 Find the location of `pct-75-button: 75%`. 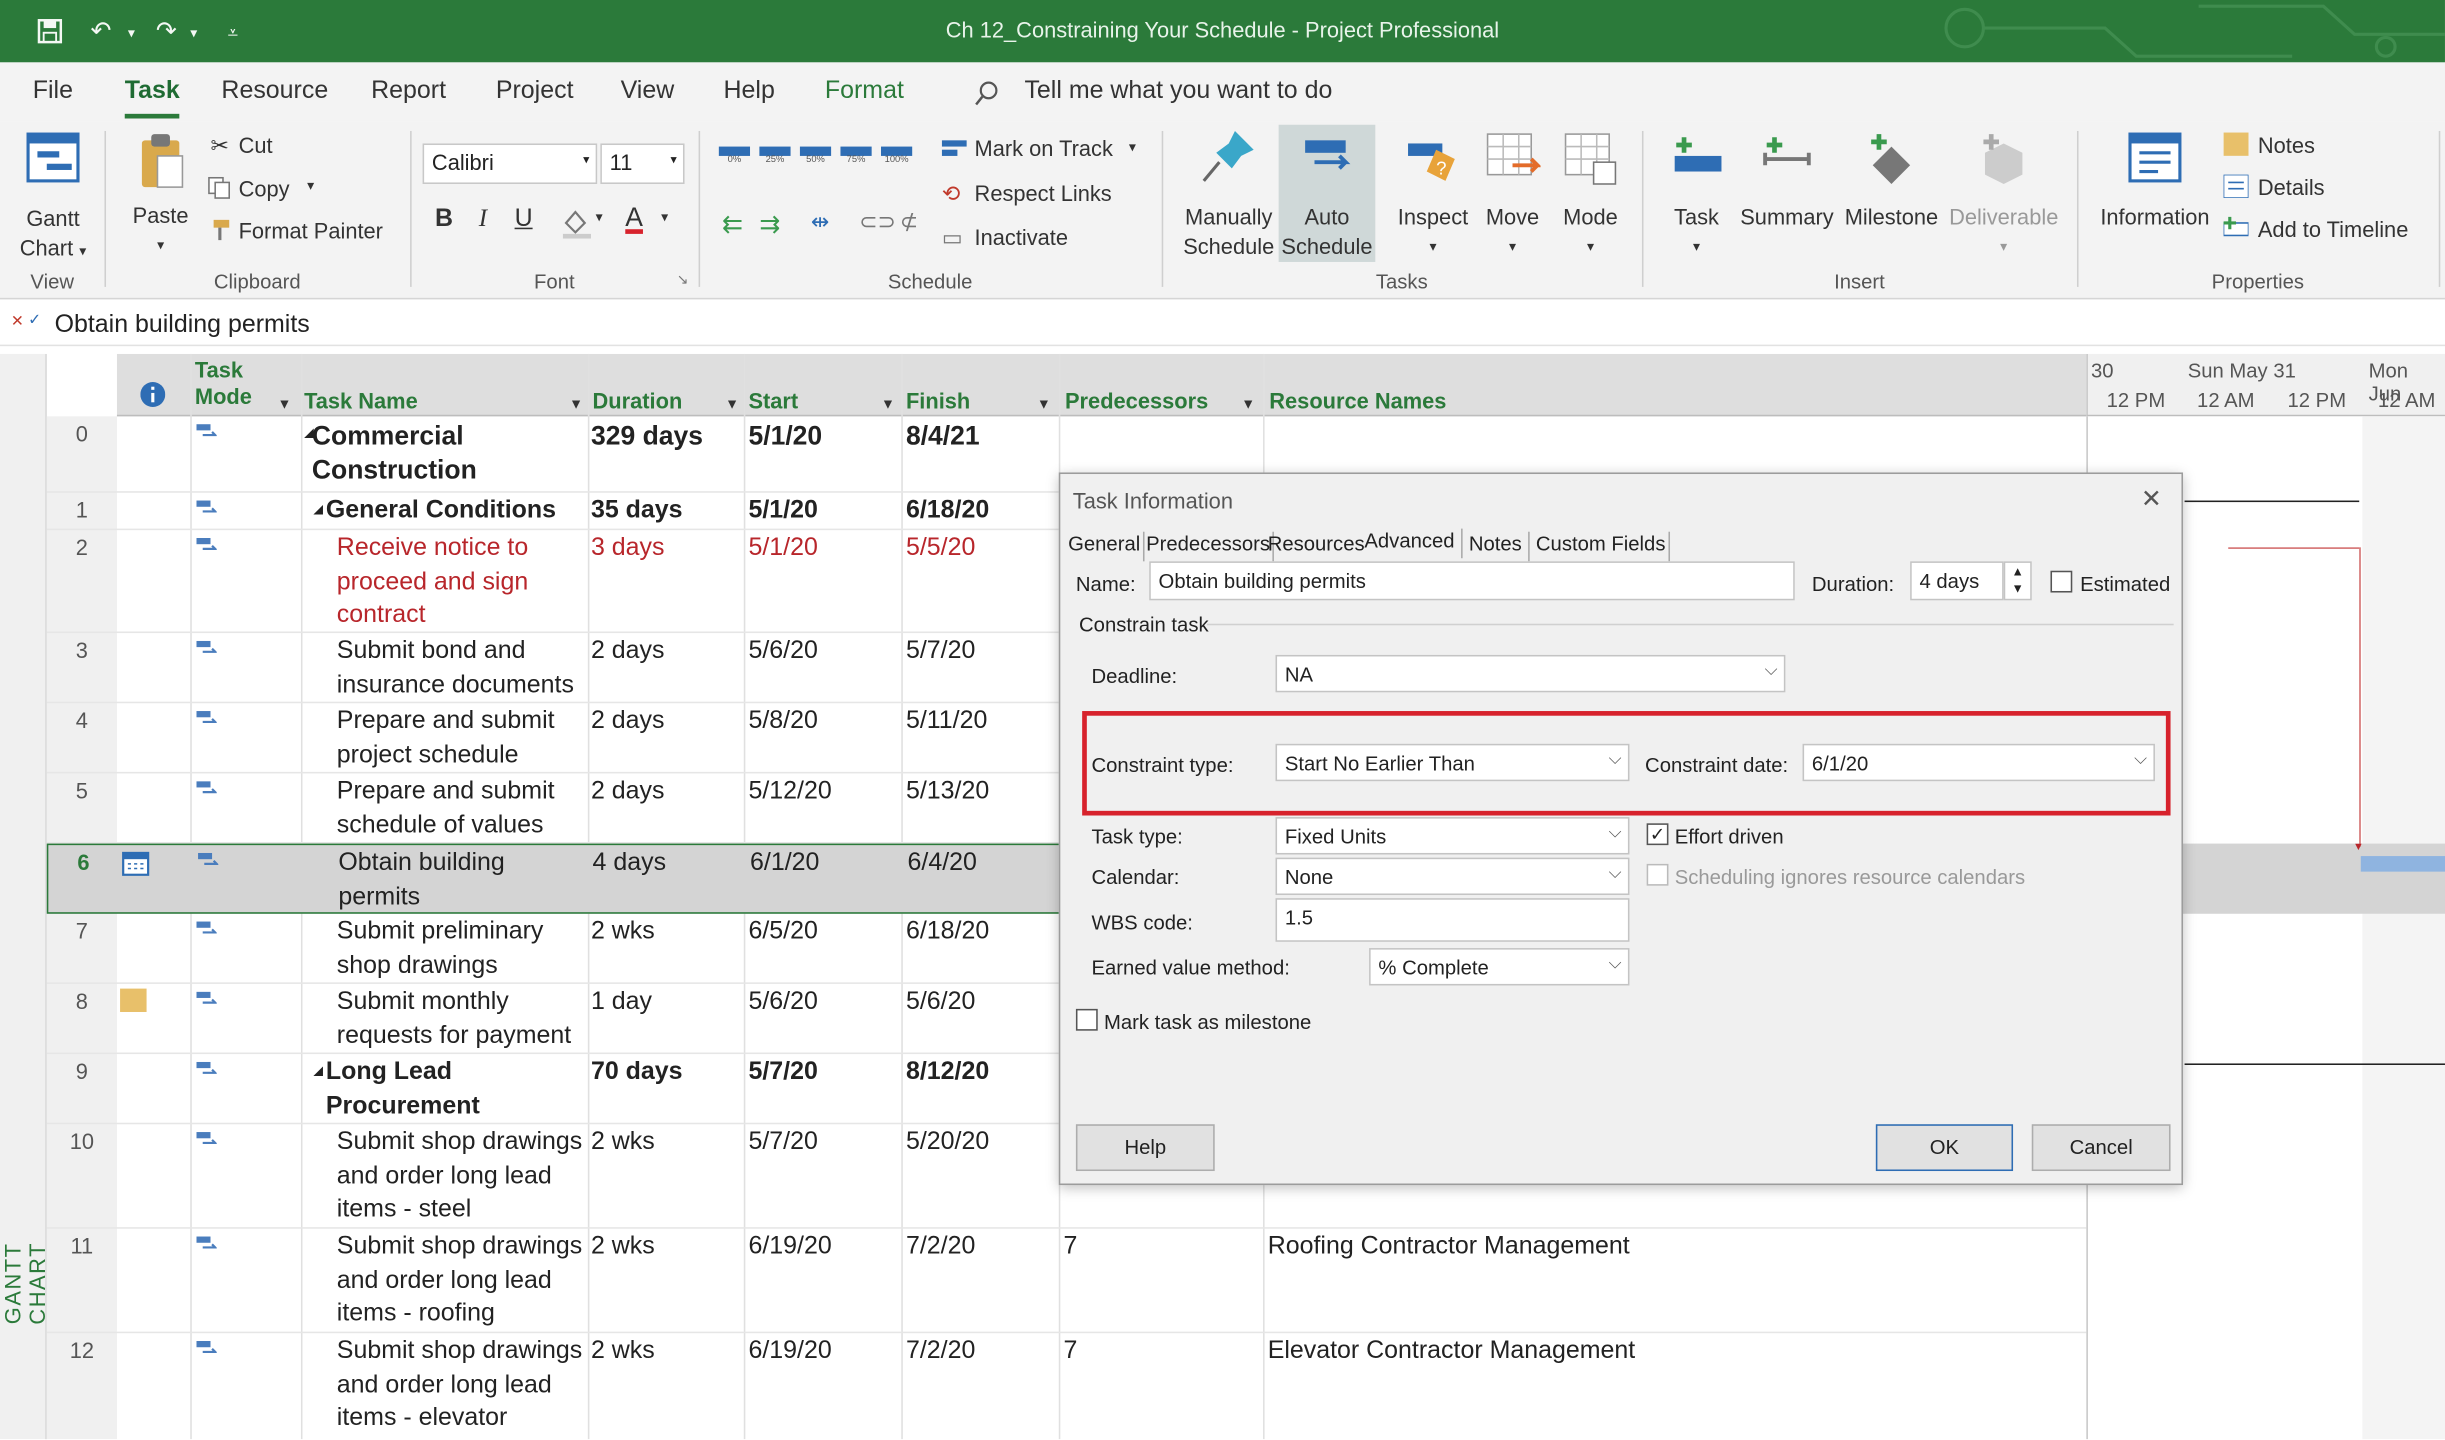

pct-75-button: 75% is located at coordinates (856, 155).